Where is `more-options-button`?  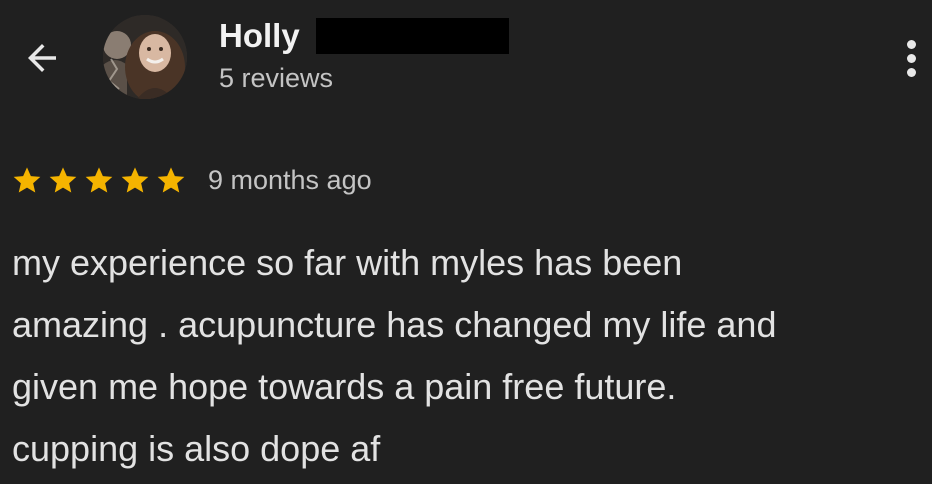 more-options-button is located at coordinates (911, 58).